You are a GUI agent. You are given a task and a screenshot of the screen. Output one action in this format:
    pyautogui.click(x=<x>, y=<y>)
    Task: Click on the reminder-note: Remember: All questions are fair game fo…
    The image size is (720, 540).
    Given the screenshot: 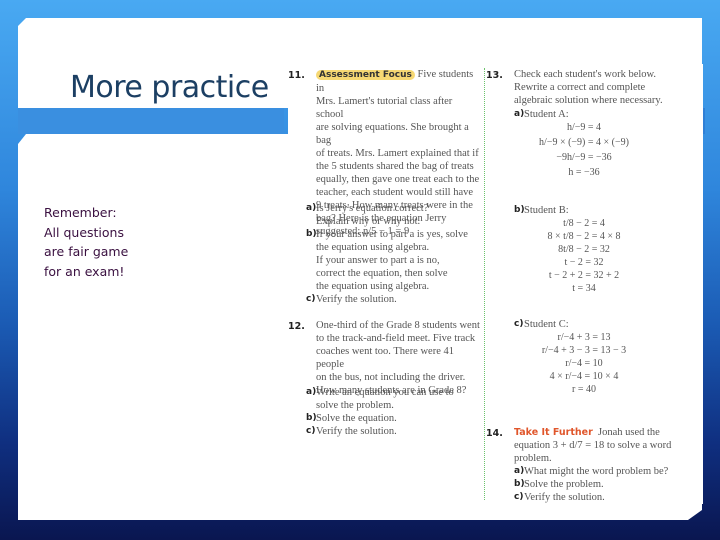 What is the action you would take?
    pyautogui.click(x=86, y=242)
    